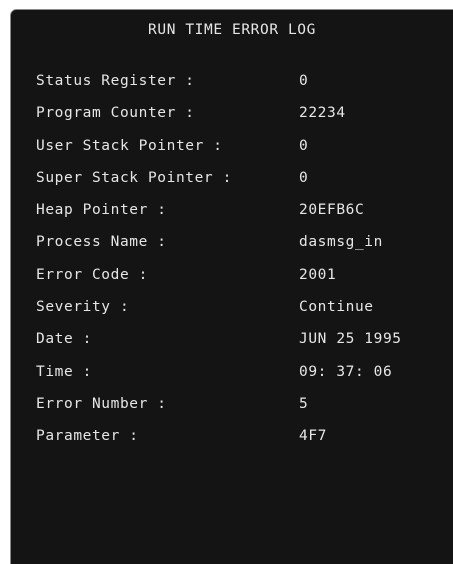 The width and height of the screenshot is (453, 564). What do you see at coordinates (241, 378) in the screenshot?
I see `field-row-time: Time : 09: 37: 06` at bounding box center [241, 378].